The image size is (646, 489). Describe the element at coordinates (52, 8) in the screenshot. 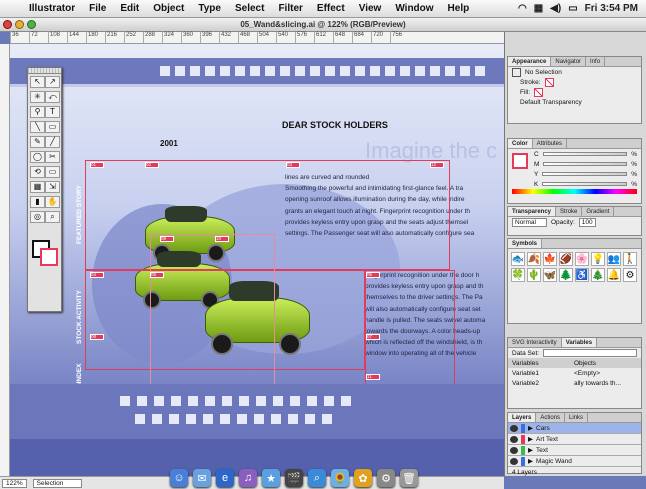

I see `menu-app: Illustrator` at that location.